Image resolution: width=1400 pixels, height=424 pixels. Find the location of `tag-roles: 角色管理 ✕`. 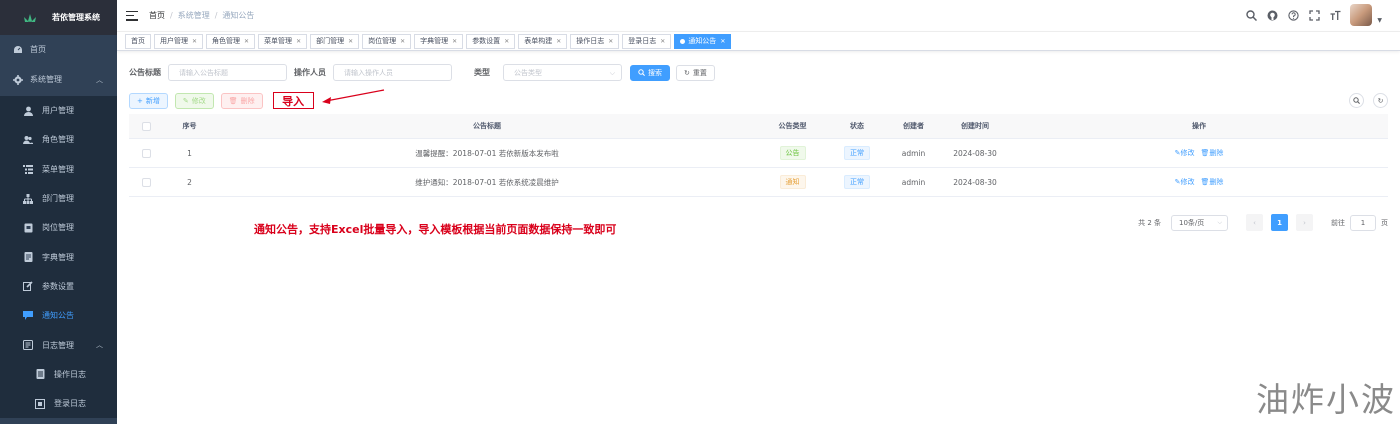

tag-roles: 角色管理 ✕ is located at coordinates (231, 41).